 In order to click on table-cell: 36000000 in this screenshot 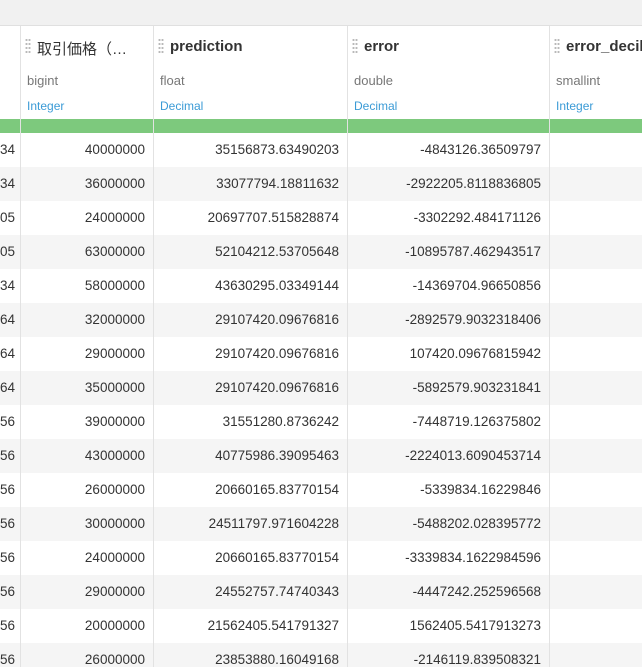, I will do `click(87, 184)`.